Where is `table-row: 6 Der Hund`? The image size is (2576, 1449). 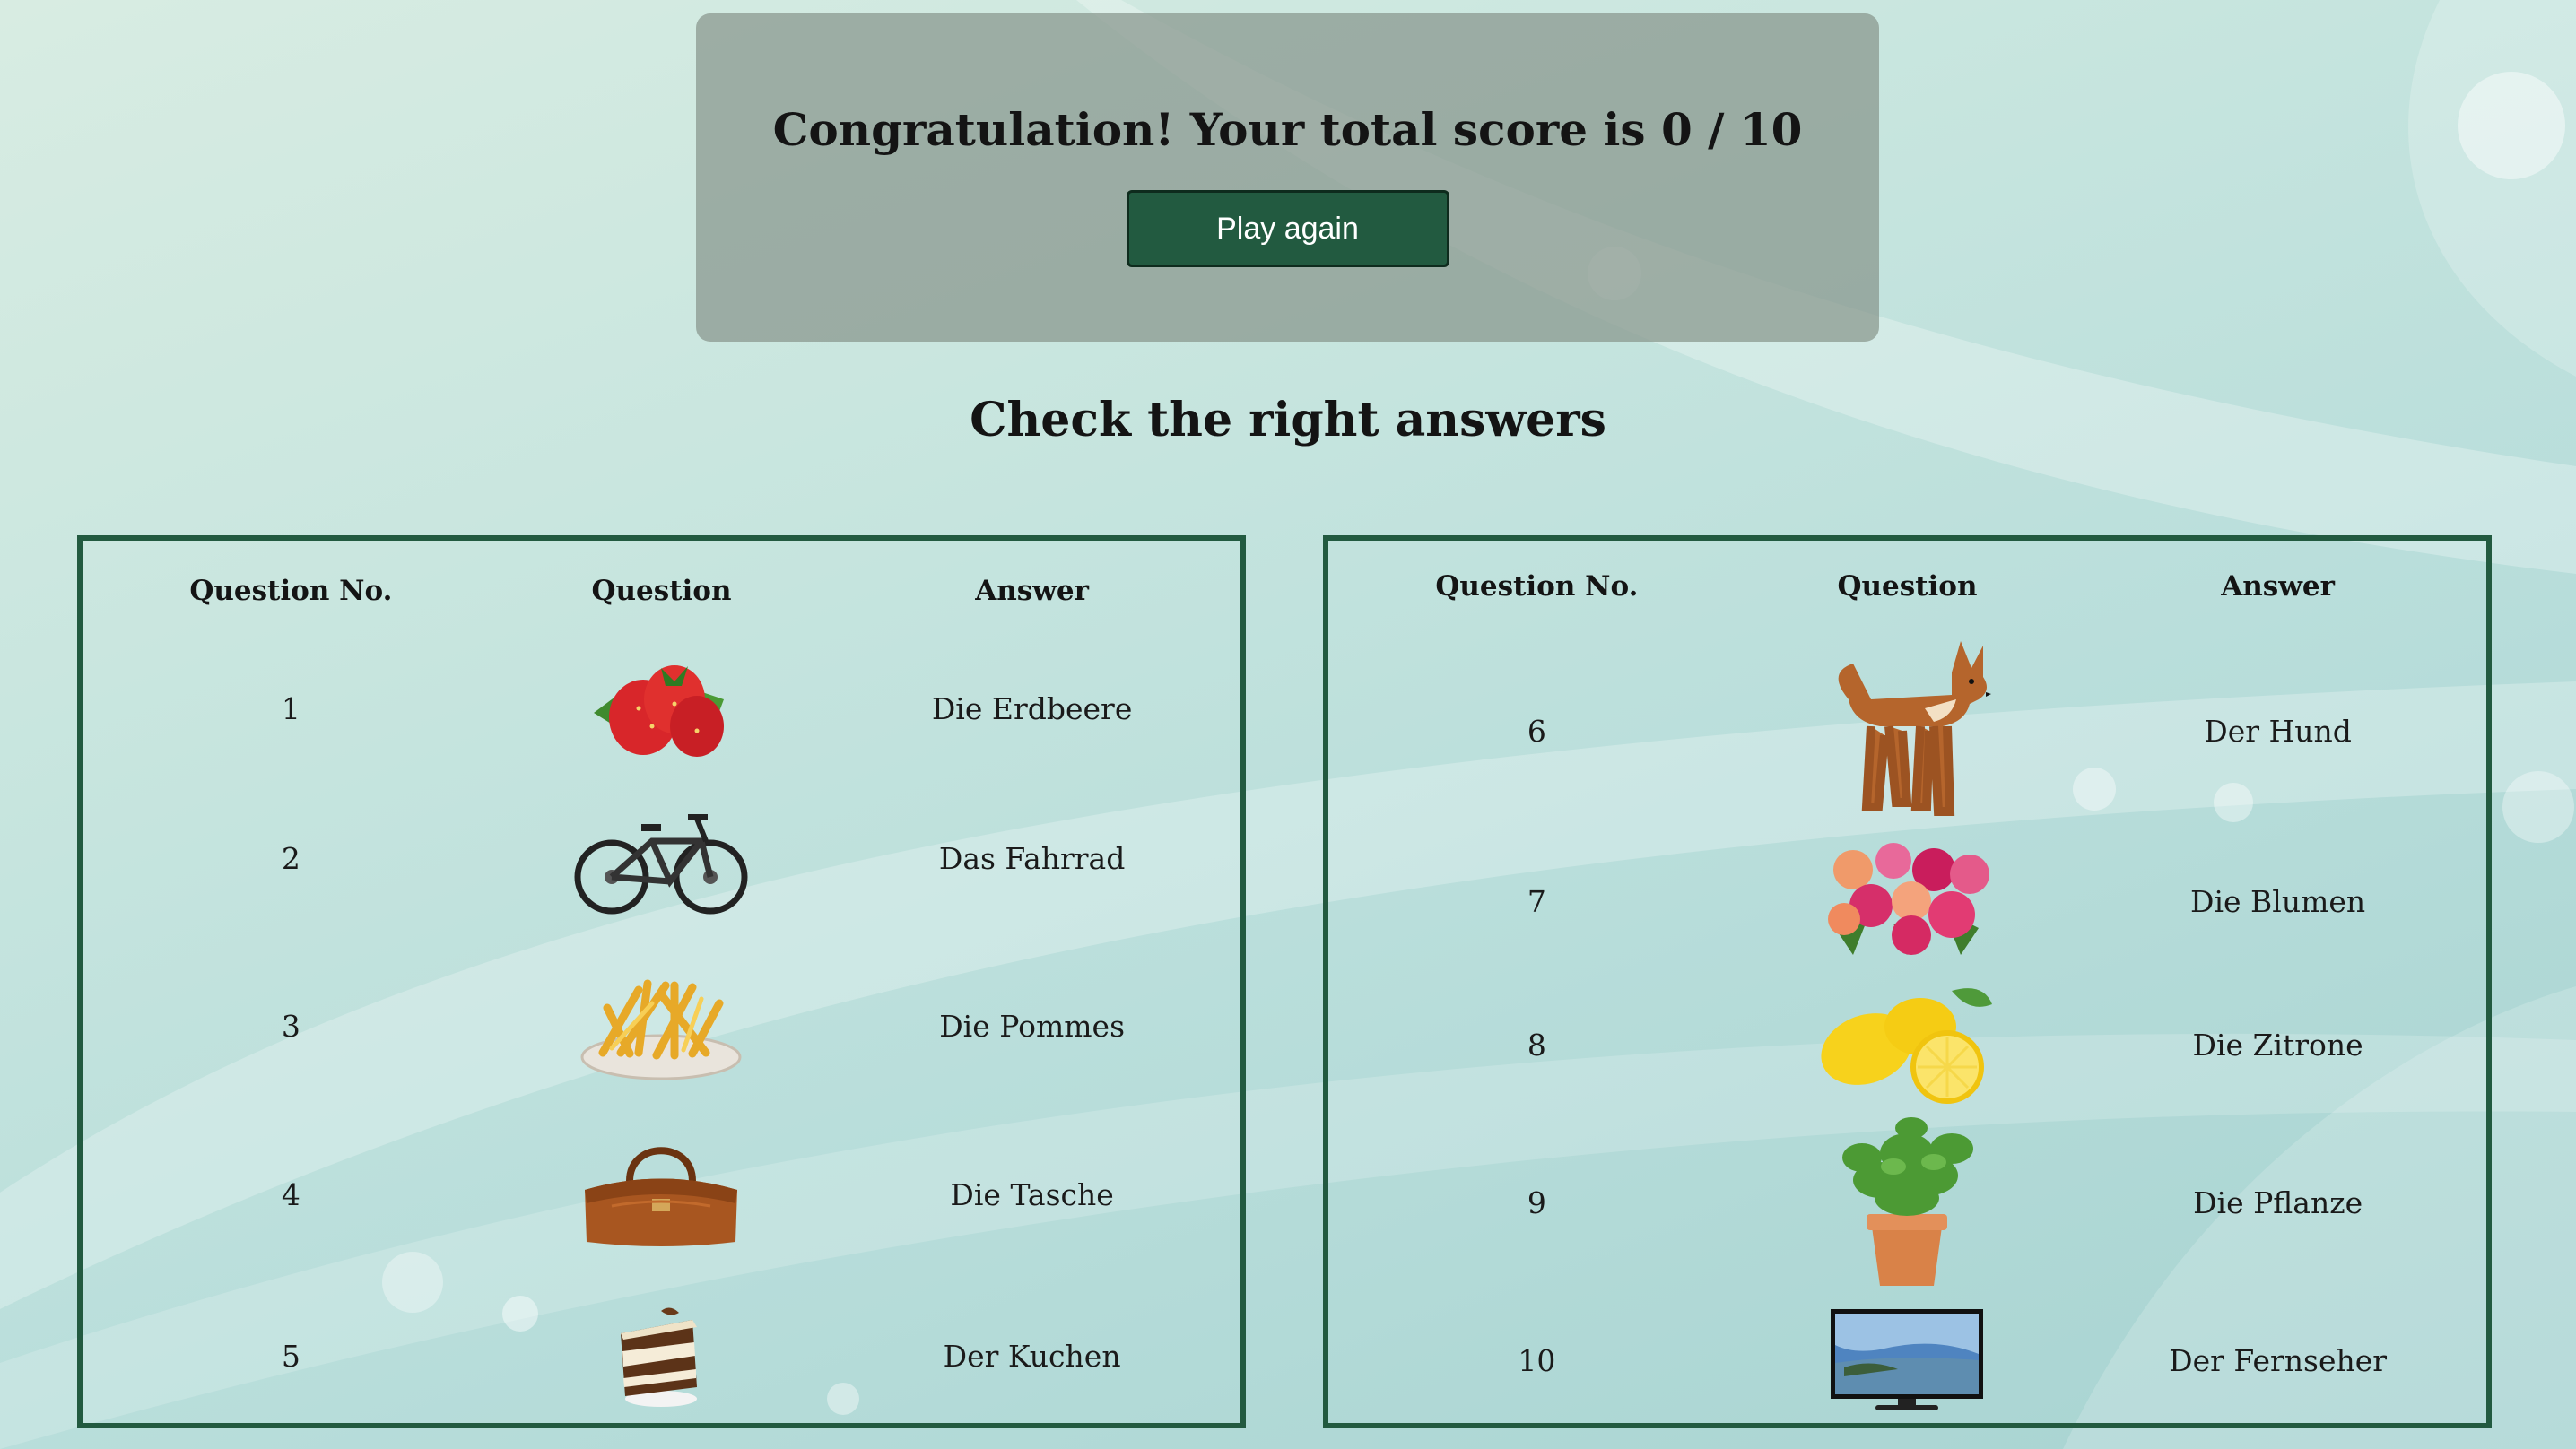 table-row: 6 Der Hund is located at coordinates (1907, 730).